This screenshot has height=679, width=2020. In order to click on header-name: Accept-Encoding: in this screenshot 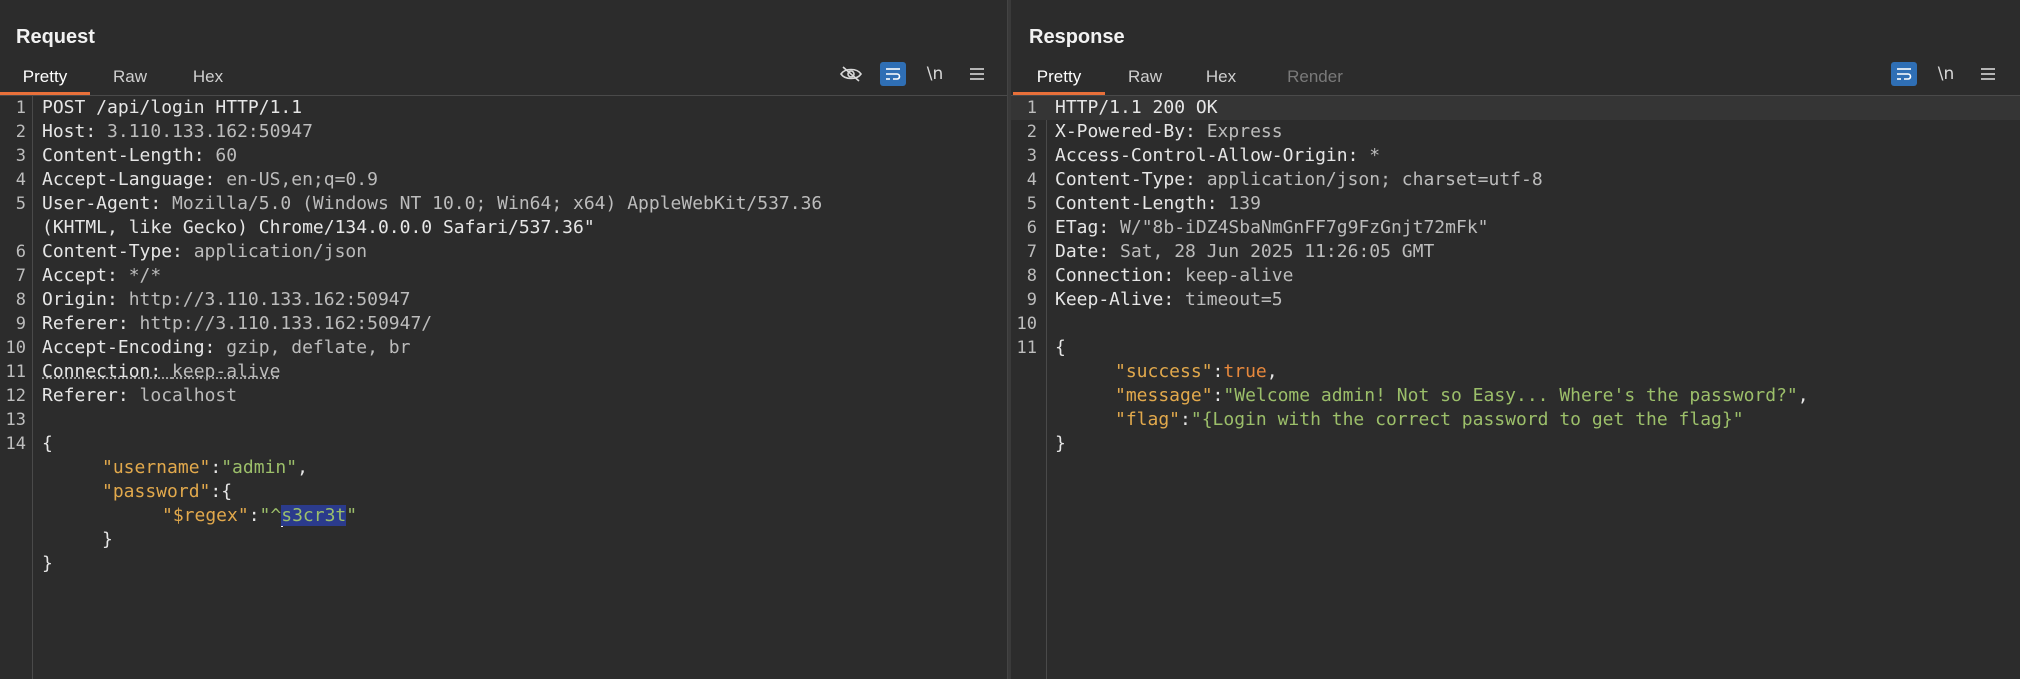, I will do `click(134, 347)`.